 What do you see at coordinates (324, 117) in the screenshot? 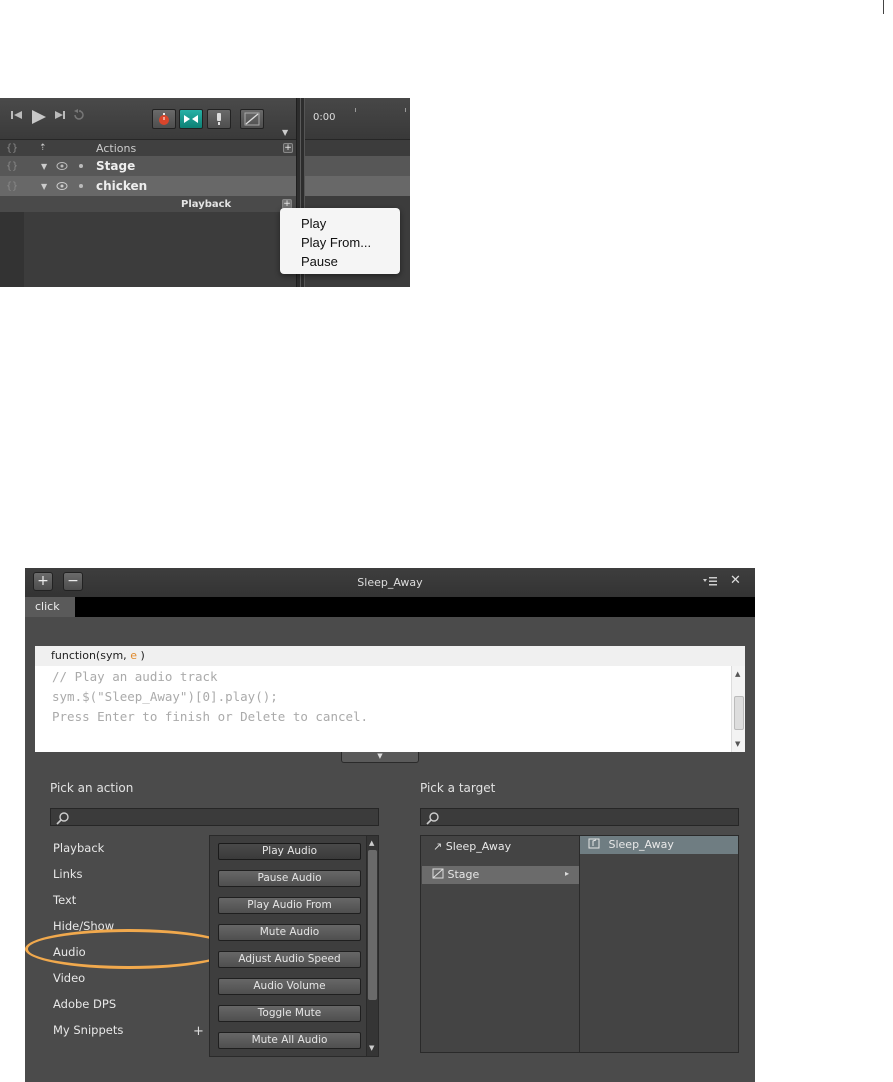
I see `time-readout: 0:00` at bounding box center [324, 117].